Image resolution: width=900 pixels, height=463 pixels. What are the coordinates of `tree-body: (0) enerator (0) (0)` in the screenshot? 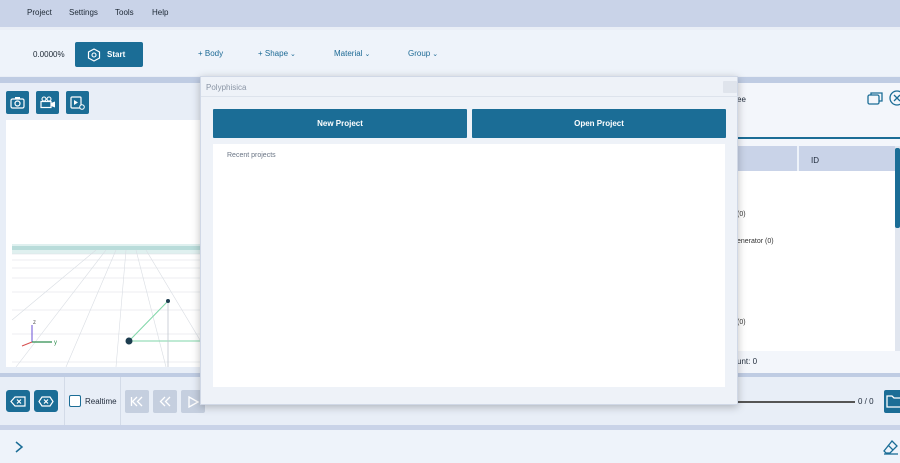 It's located at (816, 261).